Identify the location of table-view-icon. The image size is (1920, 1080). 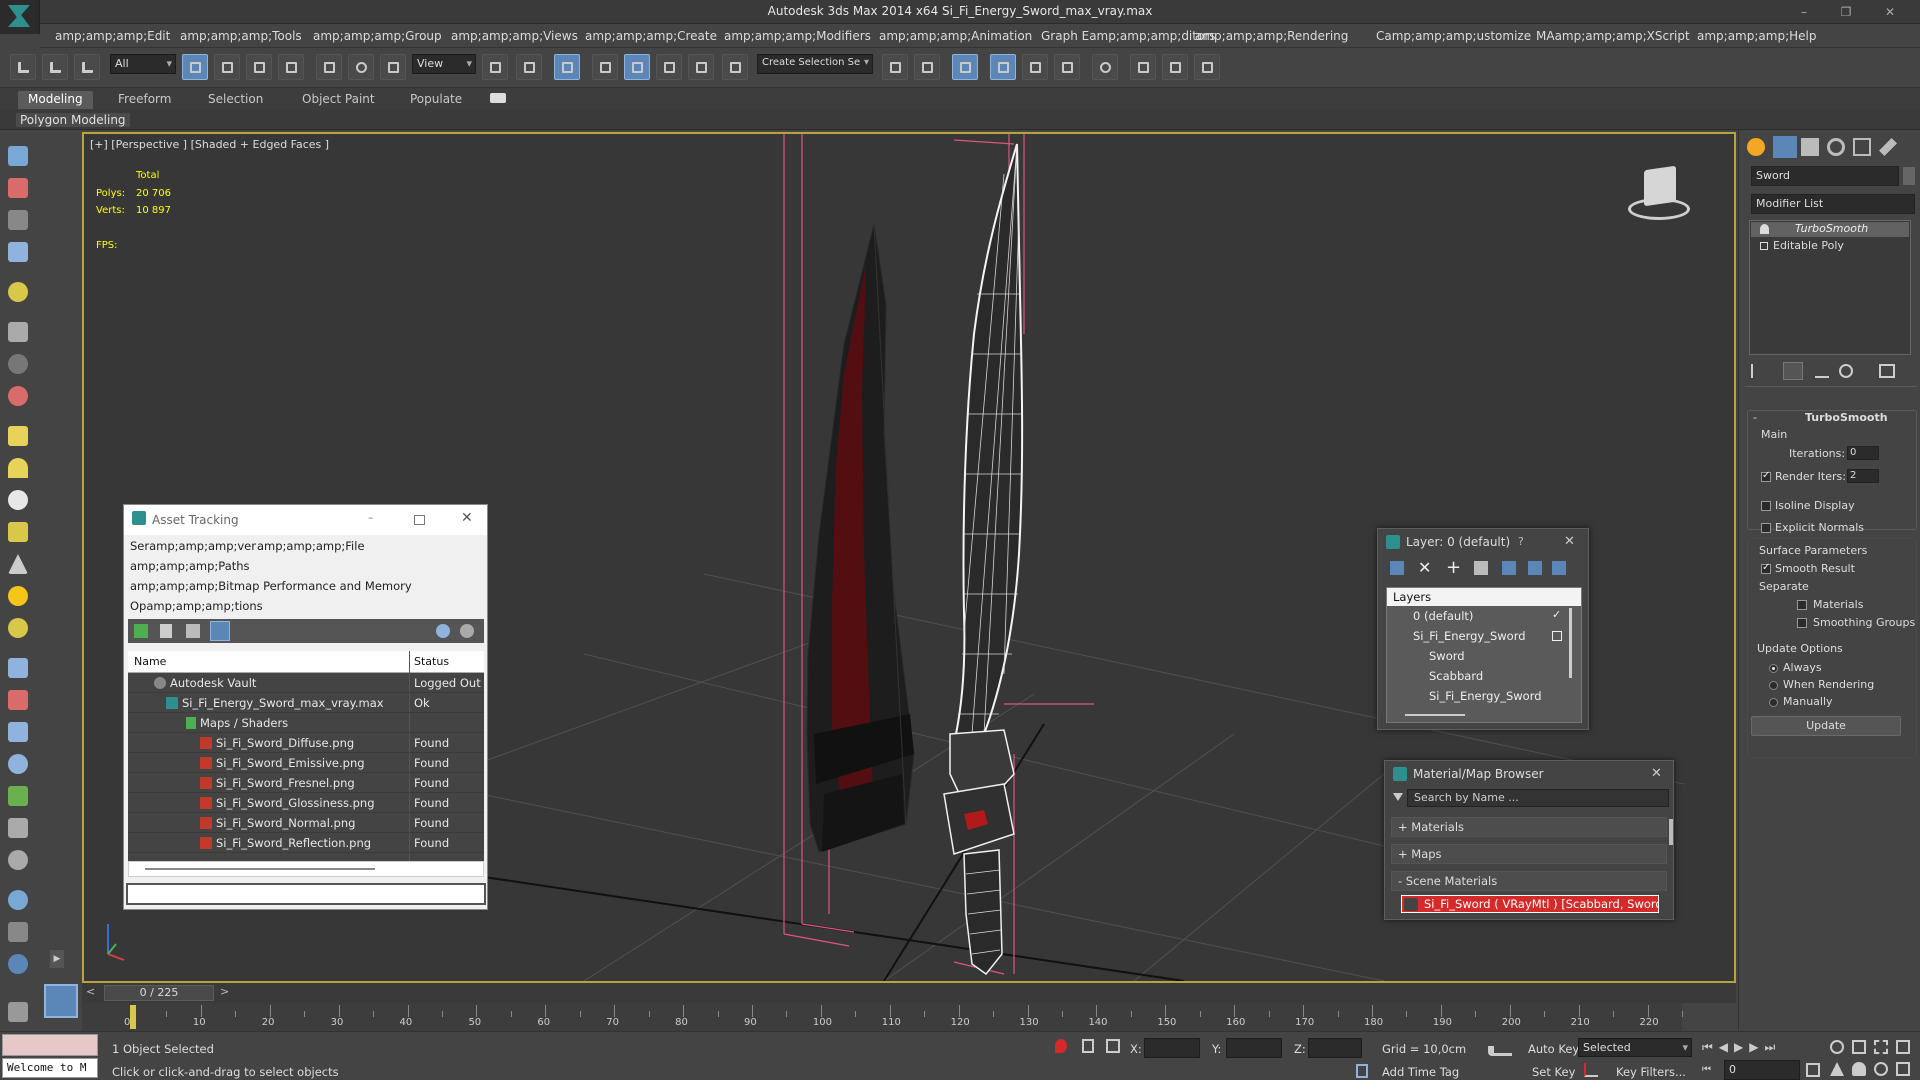
(220, 631).